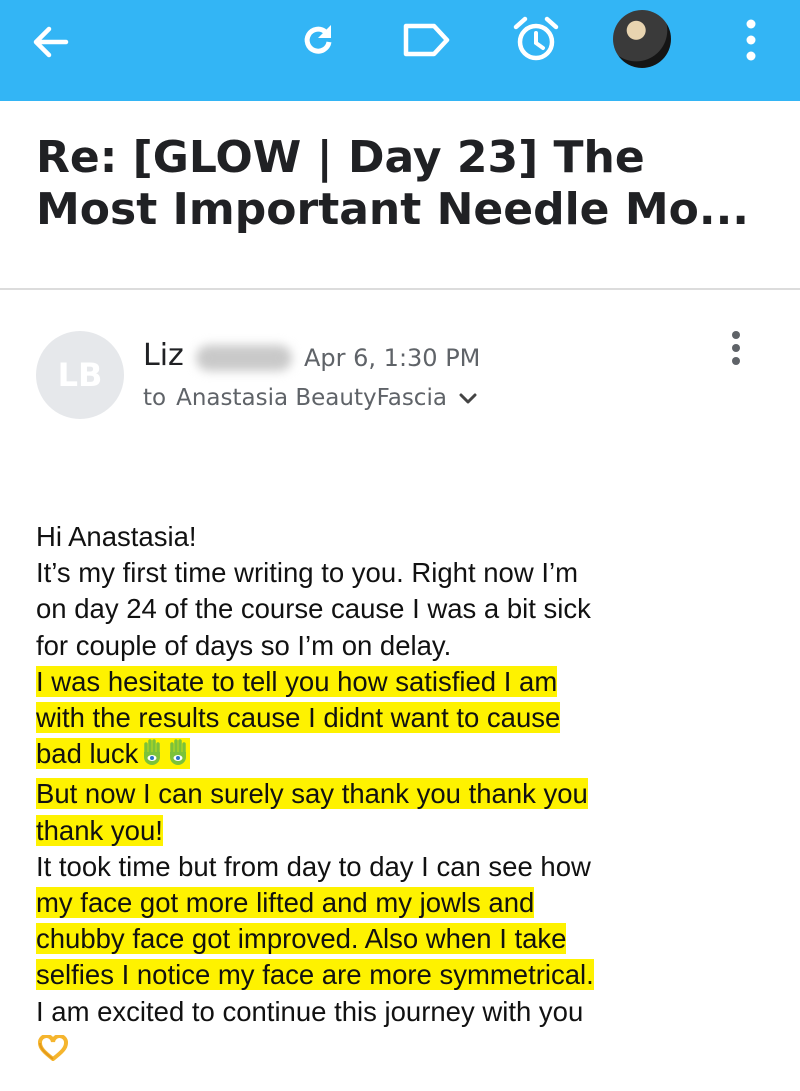 This screenshot has height=1091, width=800. What do you see at coordinates (751, 40) in the screenshot?
I see `more-vertical-icon` at bounding box center [751, 40].